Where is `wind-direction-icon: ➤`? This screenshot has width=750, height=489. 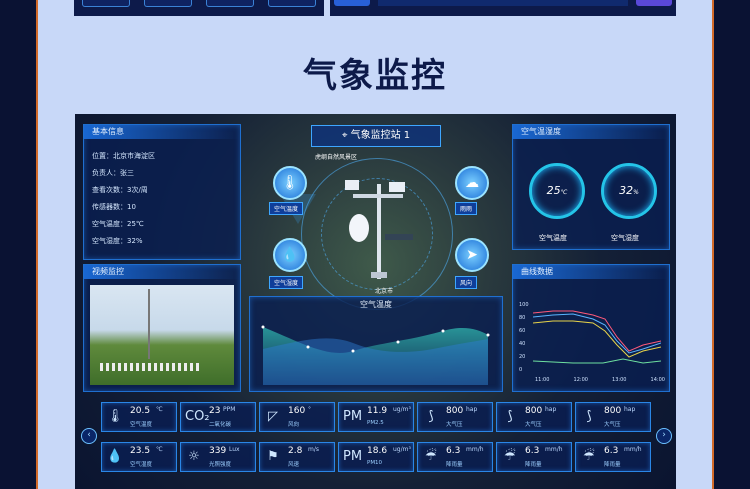 wind-direction-icon: ➤ is located at coordinates (472, 255).